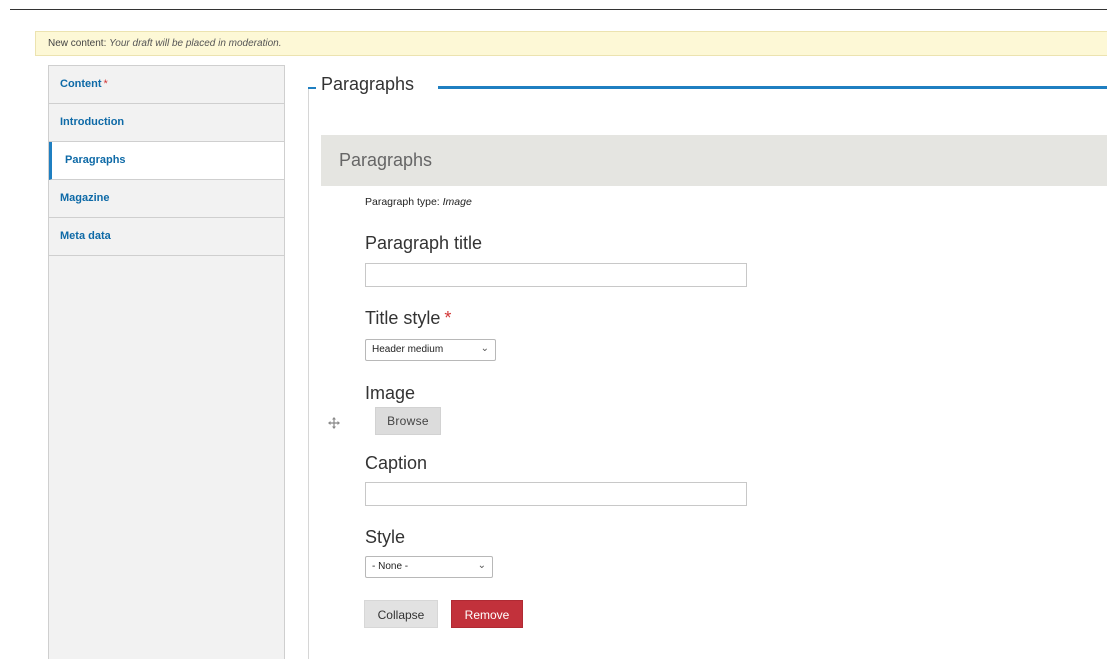  I want to click on paragraphs-table-header: Paragraphs, so click(714, 160).